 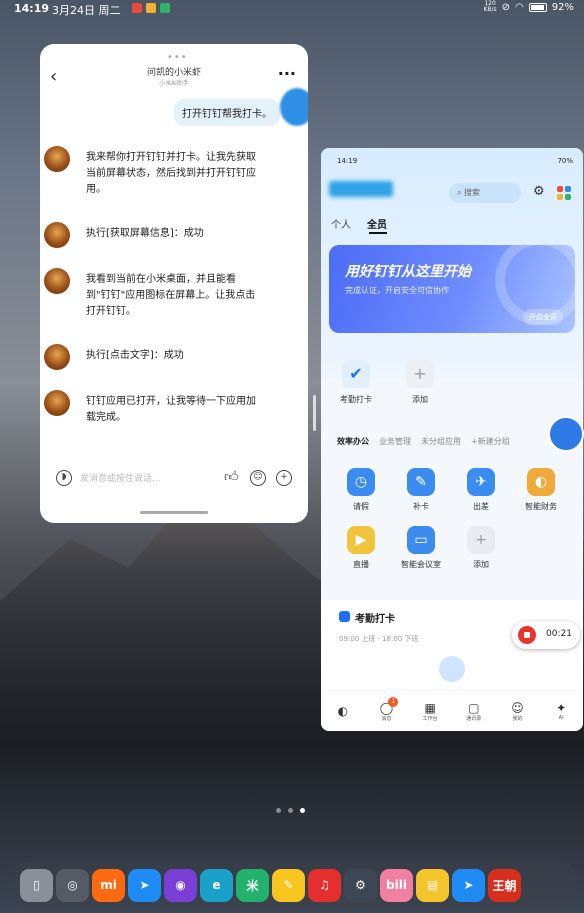 What do you see at coordinates (86, 10) in the screenshot?
I see `status-date: 3月24日 周二` at bounding box center [86, 10].